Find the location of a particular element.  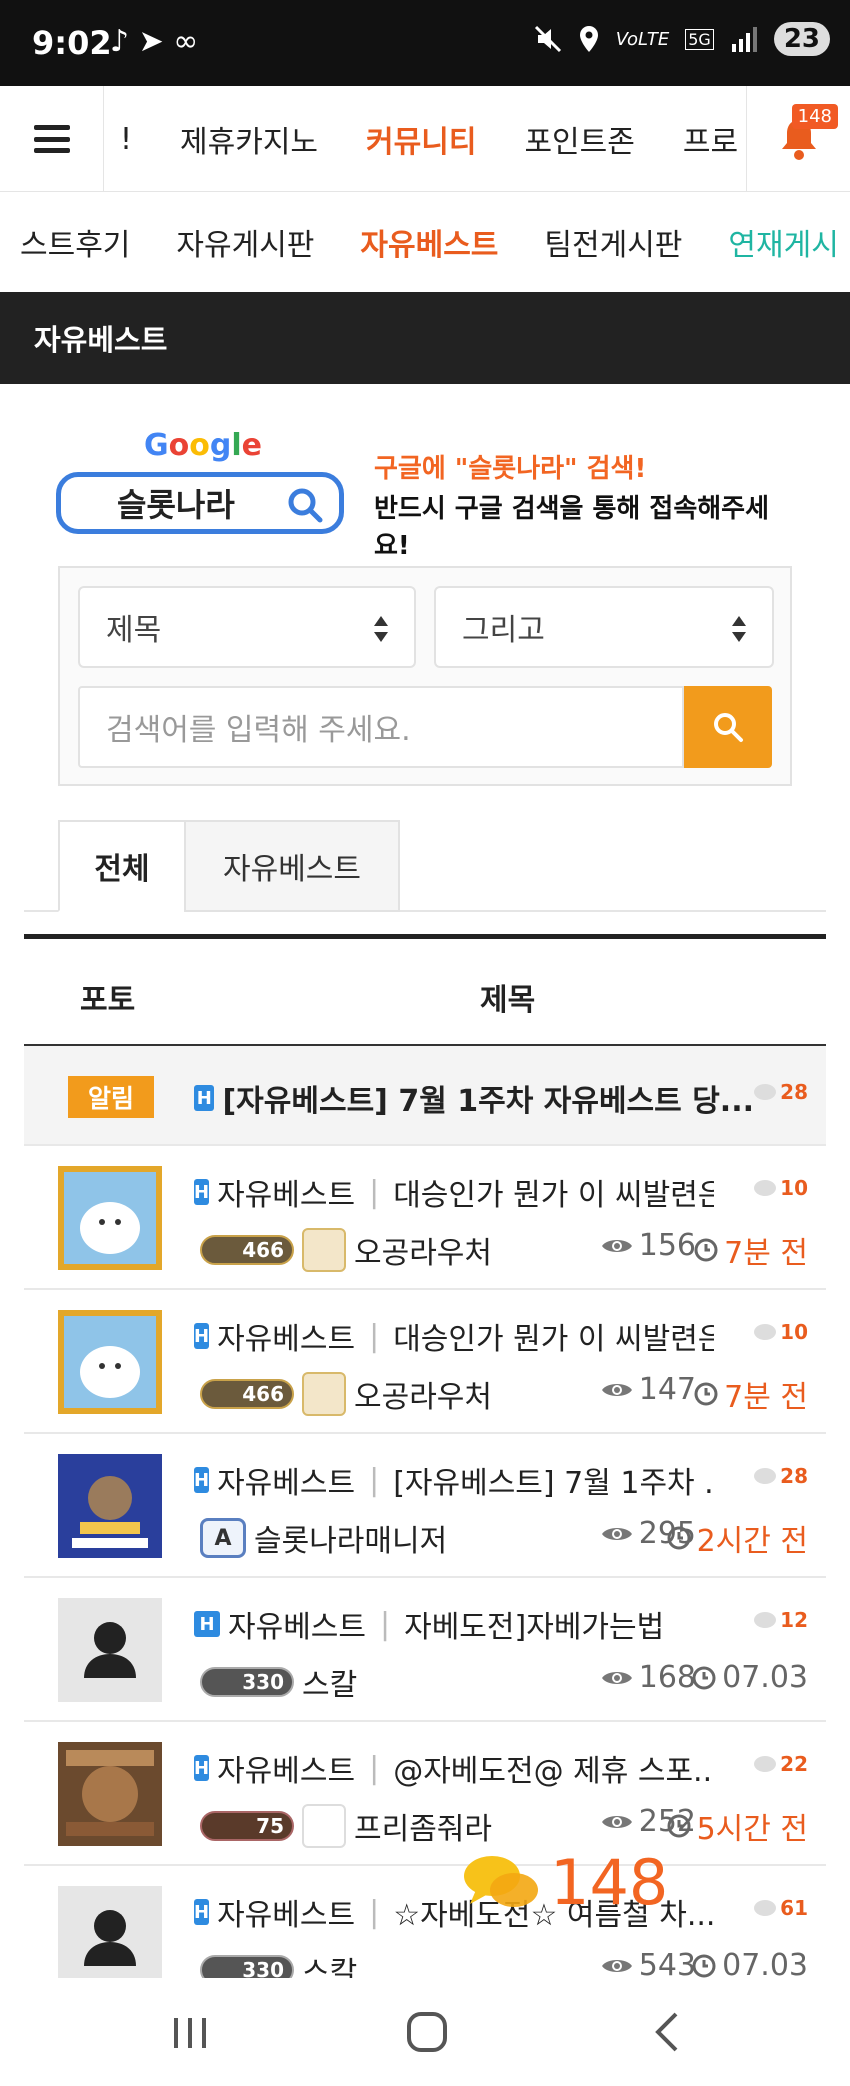

comment-count: 22 is located at coordinates (781, 1764).